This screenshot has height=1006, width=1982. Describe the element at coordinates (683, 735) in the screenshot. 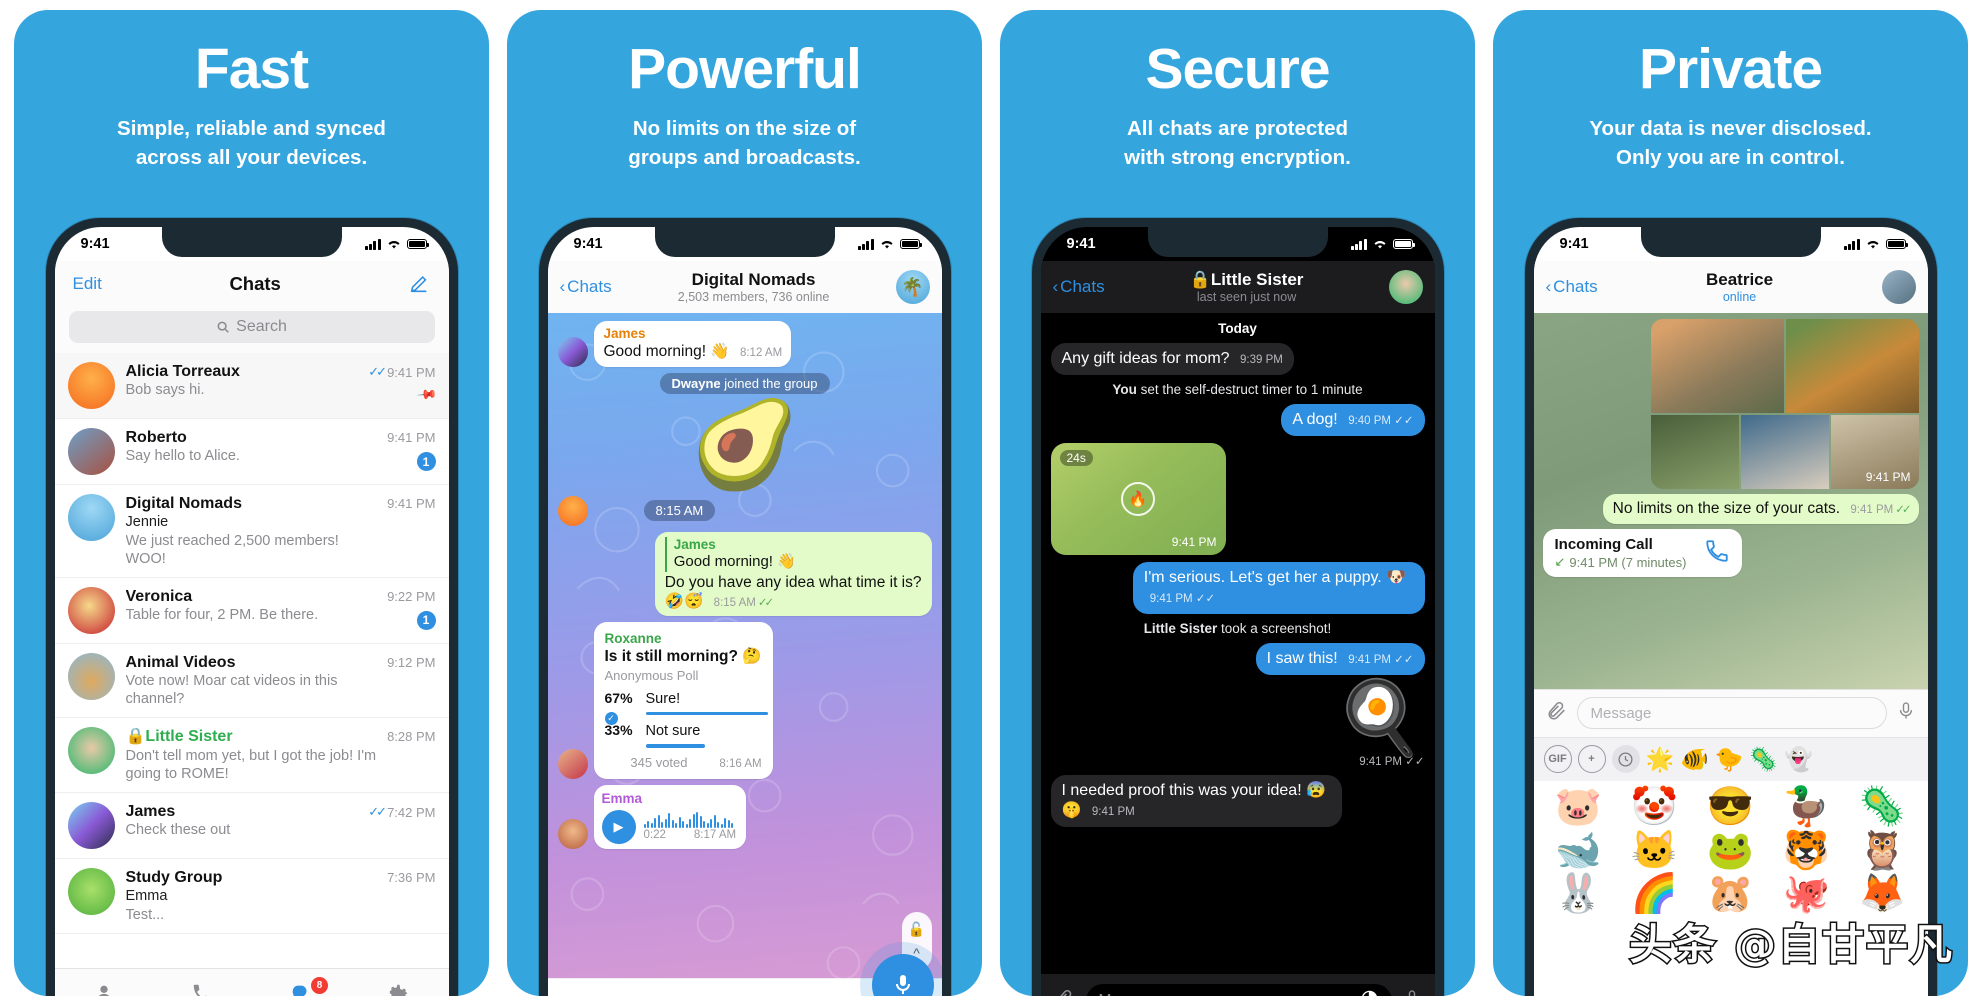

I see `poll-option: 33% Not sure` at that location.